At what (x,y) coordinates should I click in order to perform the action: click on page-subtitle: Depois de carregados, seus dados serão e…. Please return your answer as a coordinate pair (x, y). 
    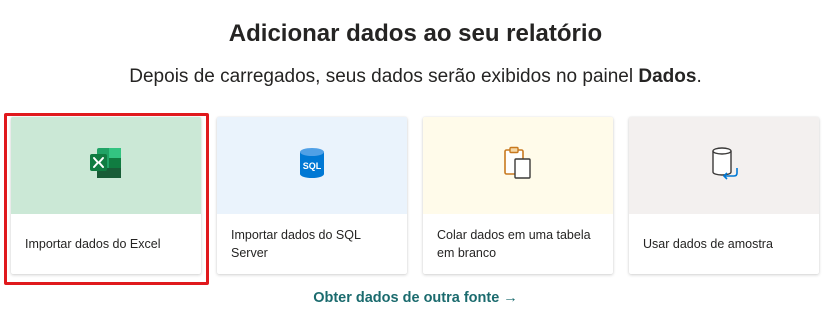
    Looking at the image, I should click on (415, 77).